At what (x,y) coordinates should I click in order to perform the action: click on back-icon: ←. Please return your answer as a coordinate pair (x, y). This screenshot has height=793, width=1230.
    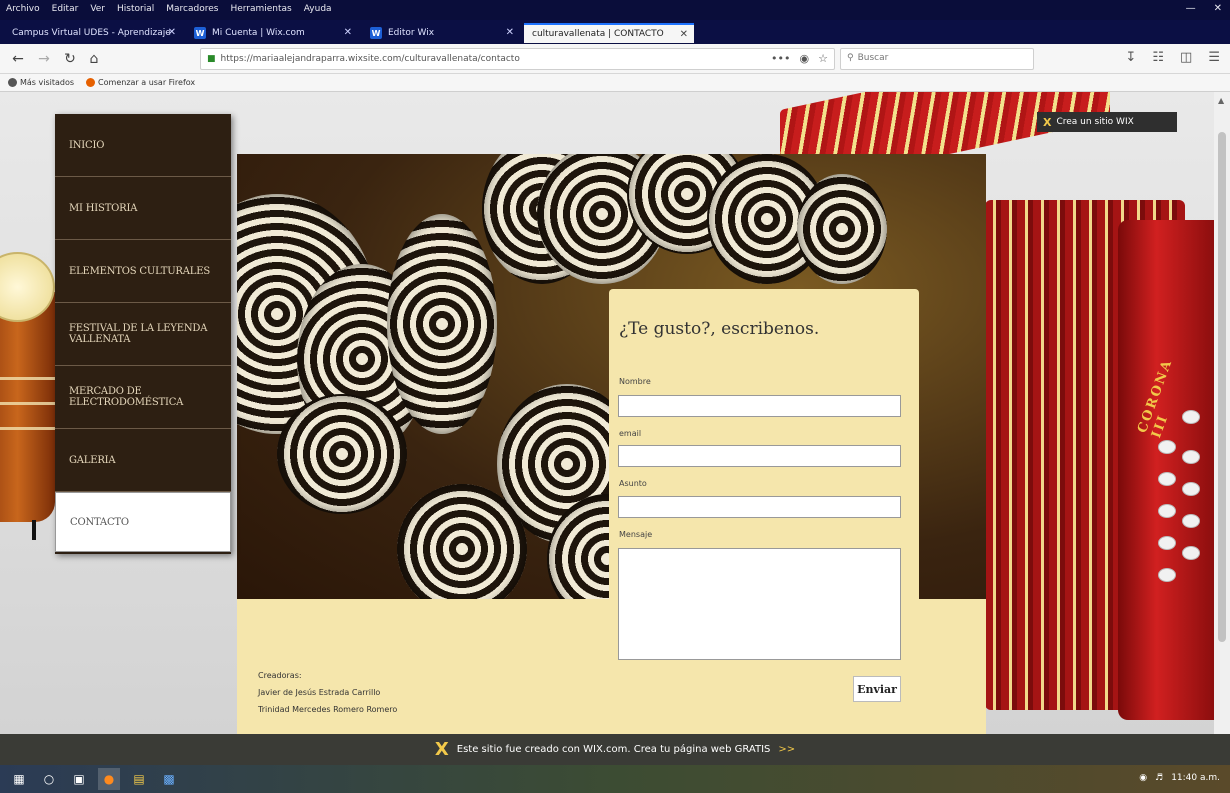
    Looking at the image, I should click on (18, 59).